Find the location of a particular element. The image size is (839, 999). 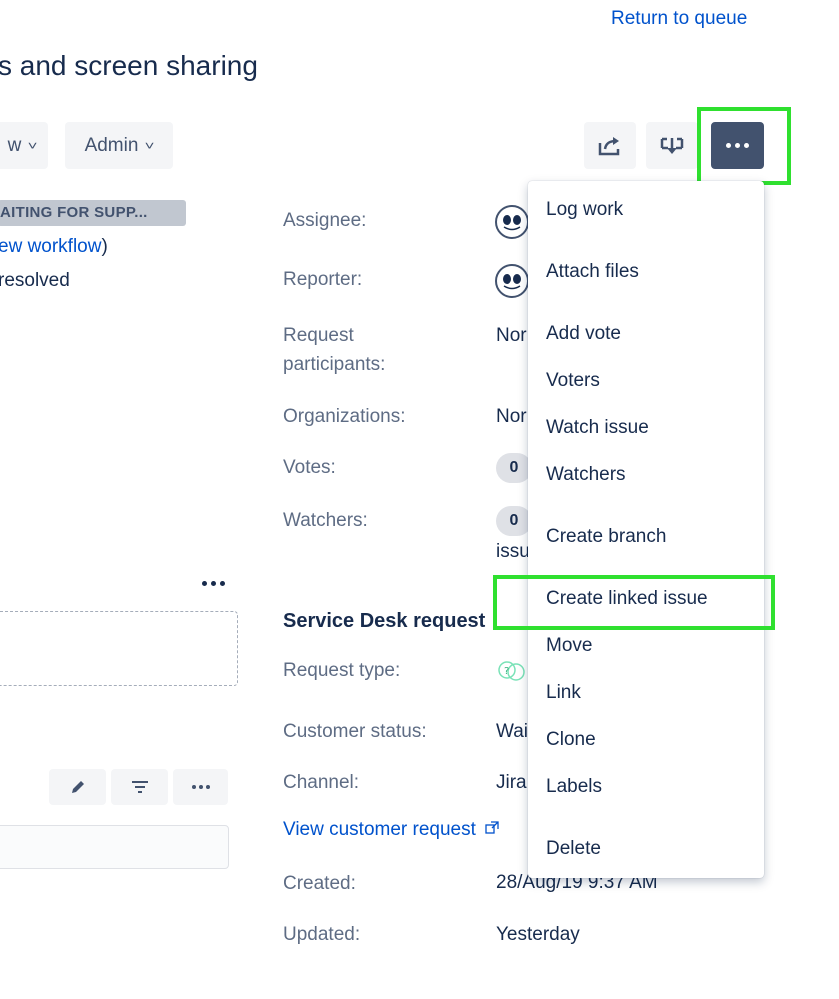

request-type-label: Request type: is located at coordinates (342, 670).